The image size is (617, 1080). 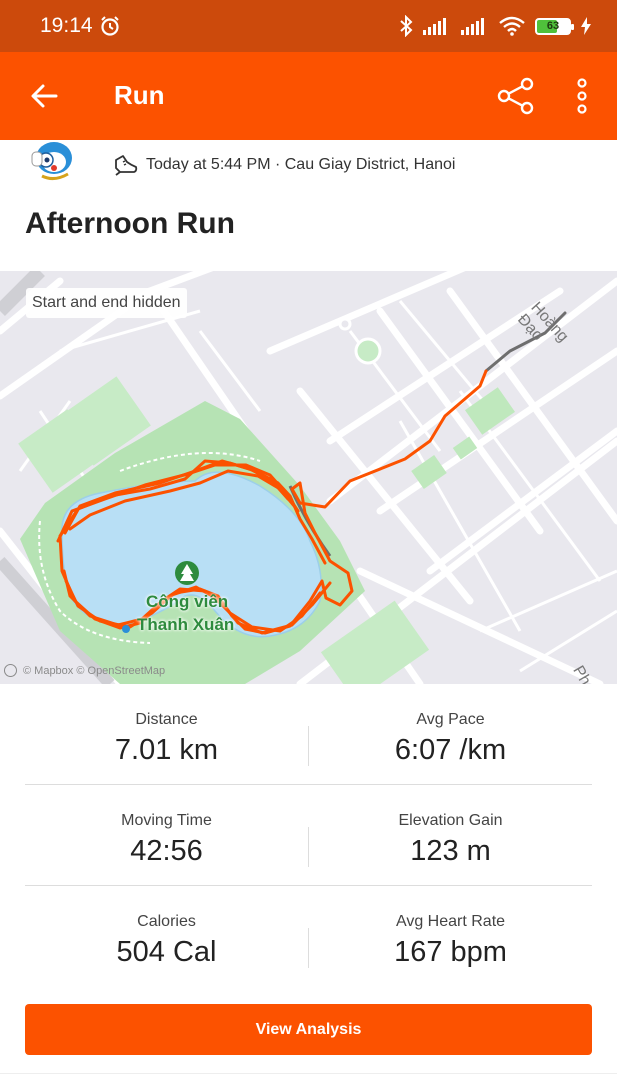 I want to click on stat-label: Distance, so click(x=166, y=719).